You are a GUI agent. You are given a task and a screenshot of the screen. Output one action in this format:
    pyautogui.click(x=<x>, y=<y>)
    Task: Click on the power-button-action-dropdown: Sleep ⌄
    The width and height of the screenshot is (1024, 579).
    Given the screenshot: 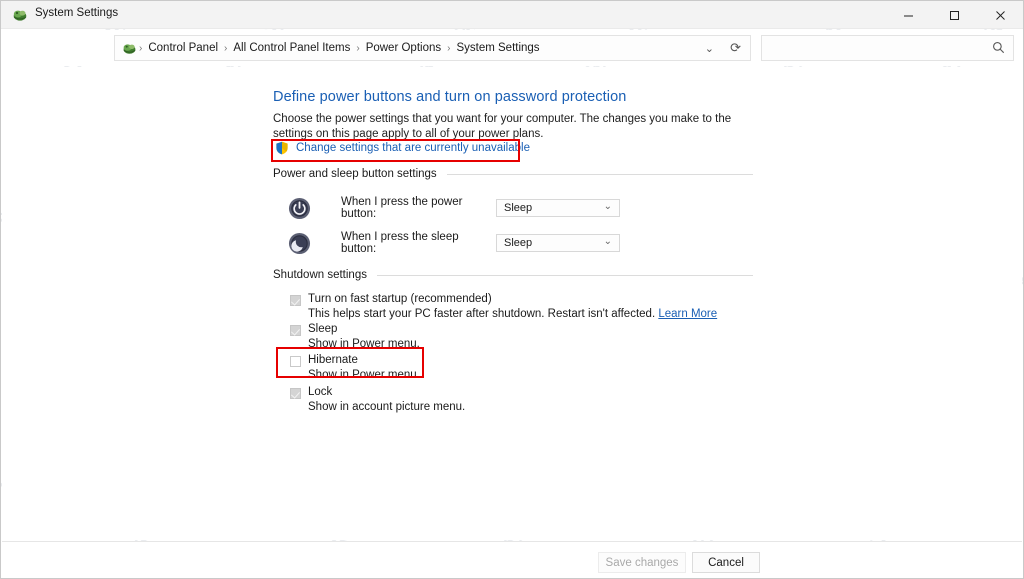 What is the action you would take?
    pyautogui.click(x=558, y=208)
    